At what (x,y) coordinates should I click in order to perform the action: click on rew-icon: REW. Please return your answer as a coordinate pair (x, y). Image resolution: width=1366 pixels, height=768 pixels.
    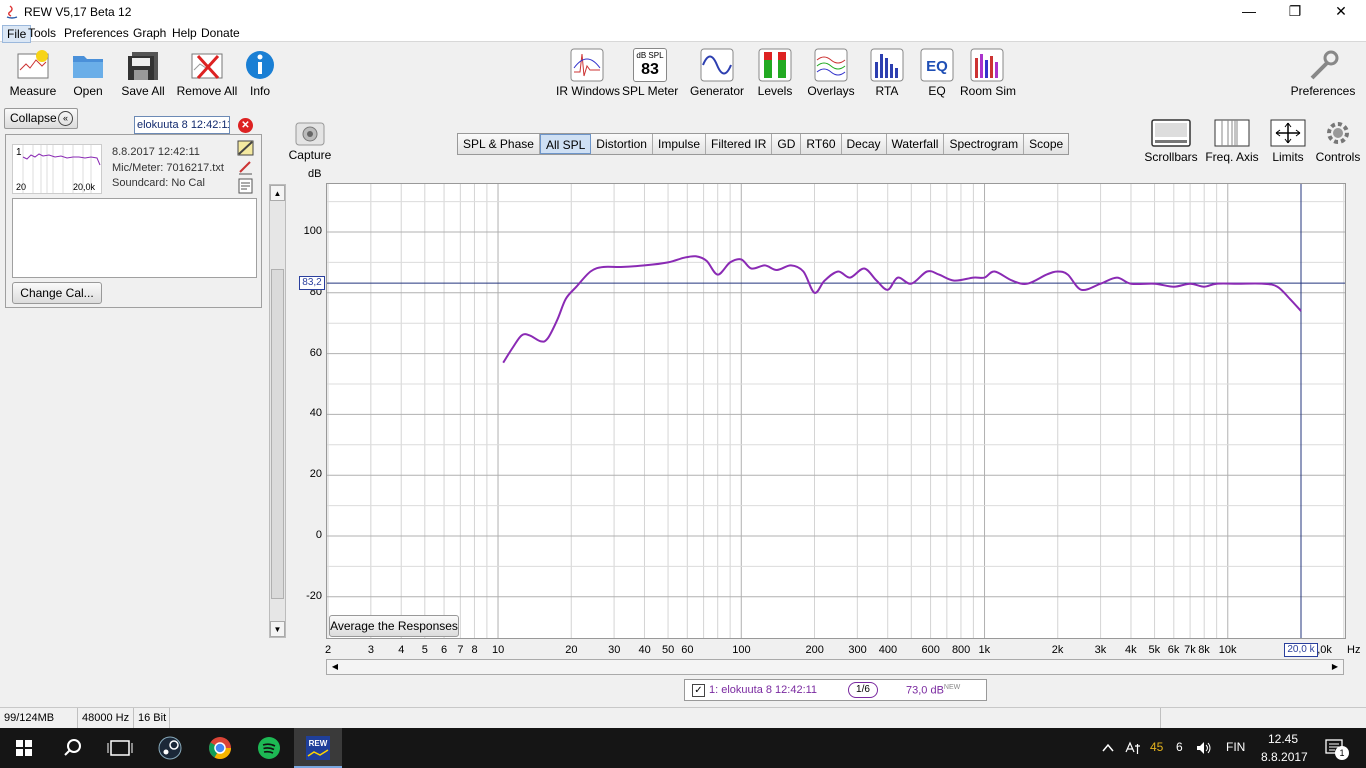
    Looking at the image, I should click on (318, 748).